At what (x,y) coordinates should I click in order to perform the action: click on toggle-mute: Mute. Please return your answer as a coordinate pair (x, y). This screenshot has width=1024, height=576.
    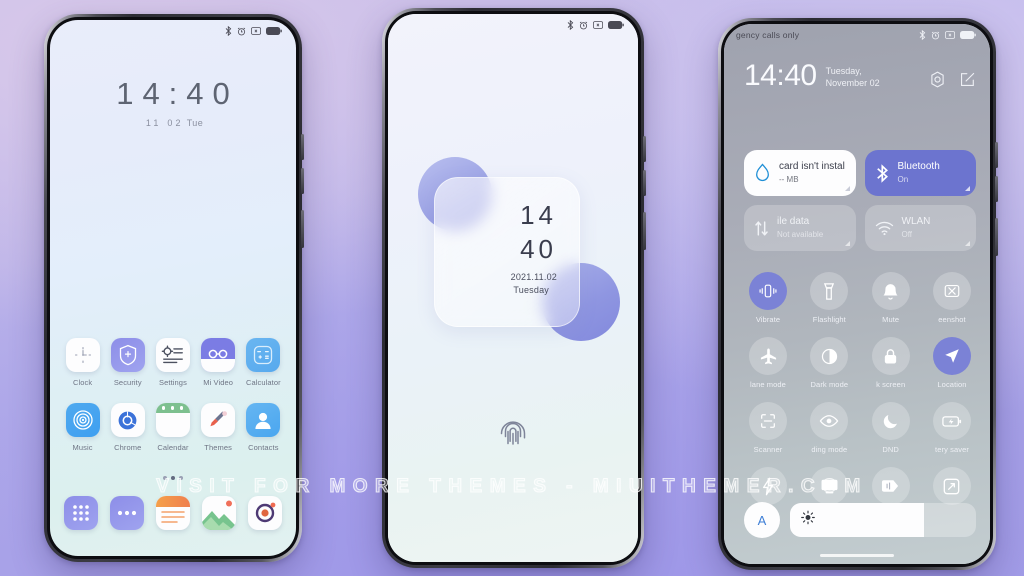
    Looking at the image, I should click on (891, 298).